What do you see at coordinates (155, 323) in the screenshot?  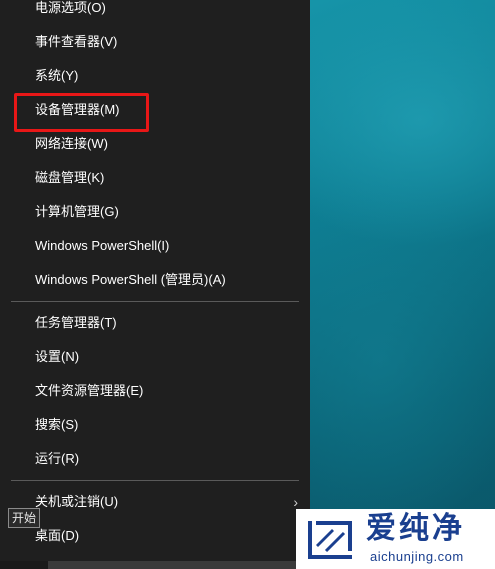 I see `menu-item-task-manager: 任务管理器(T)` at bounding box center [155, 323].